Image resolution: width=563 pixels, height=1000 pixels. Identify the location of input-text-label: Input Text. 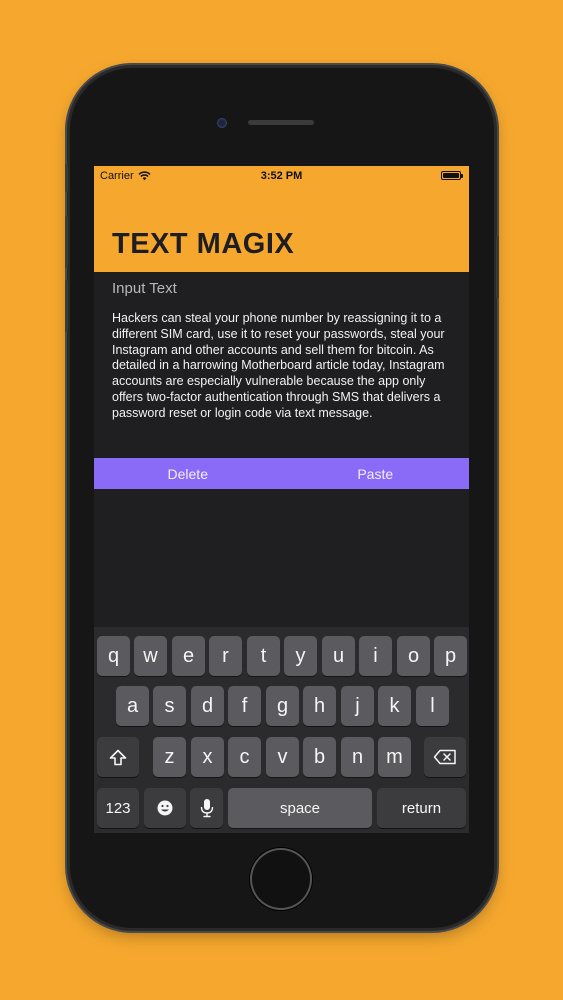
(144, 288).